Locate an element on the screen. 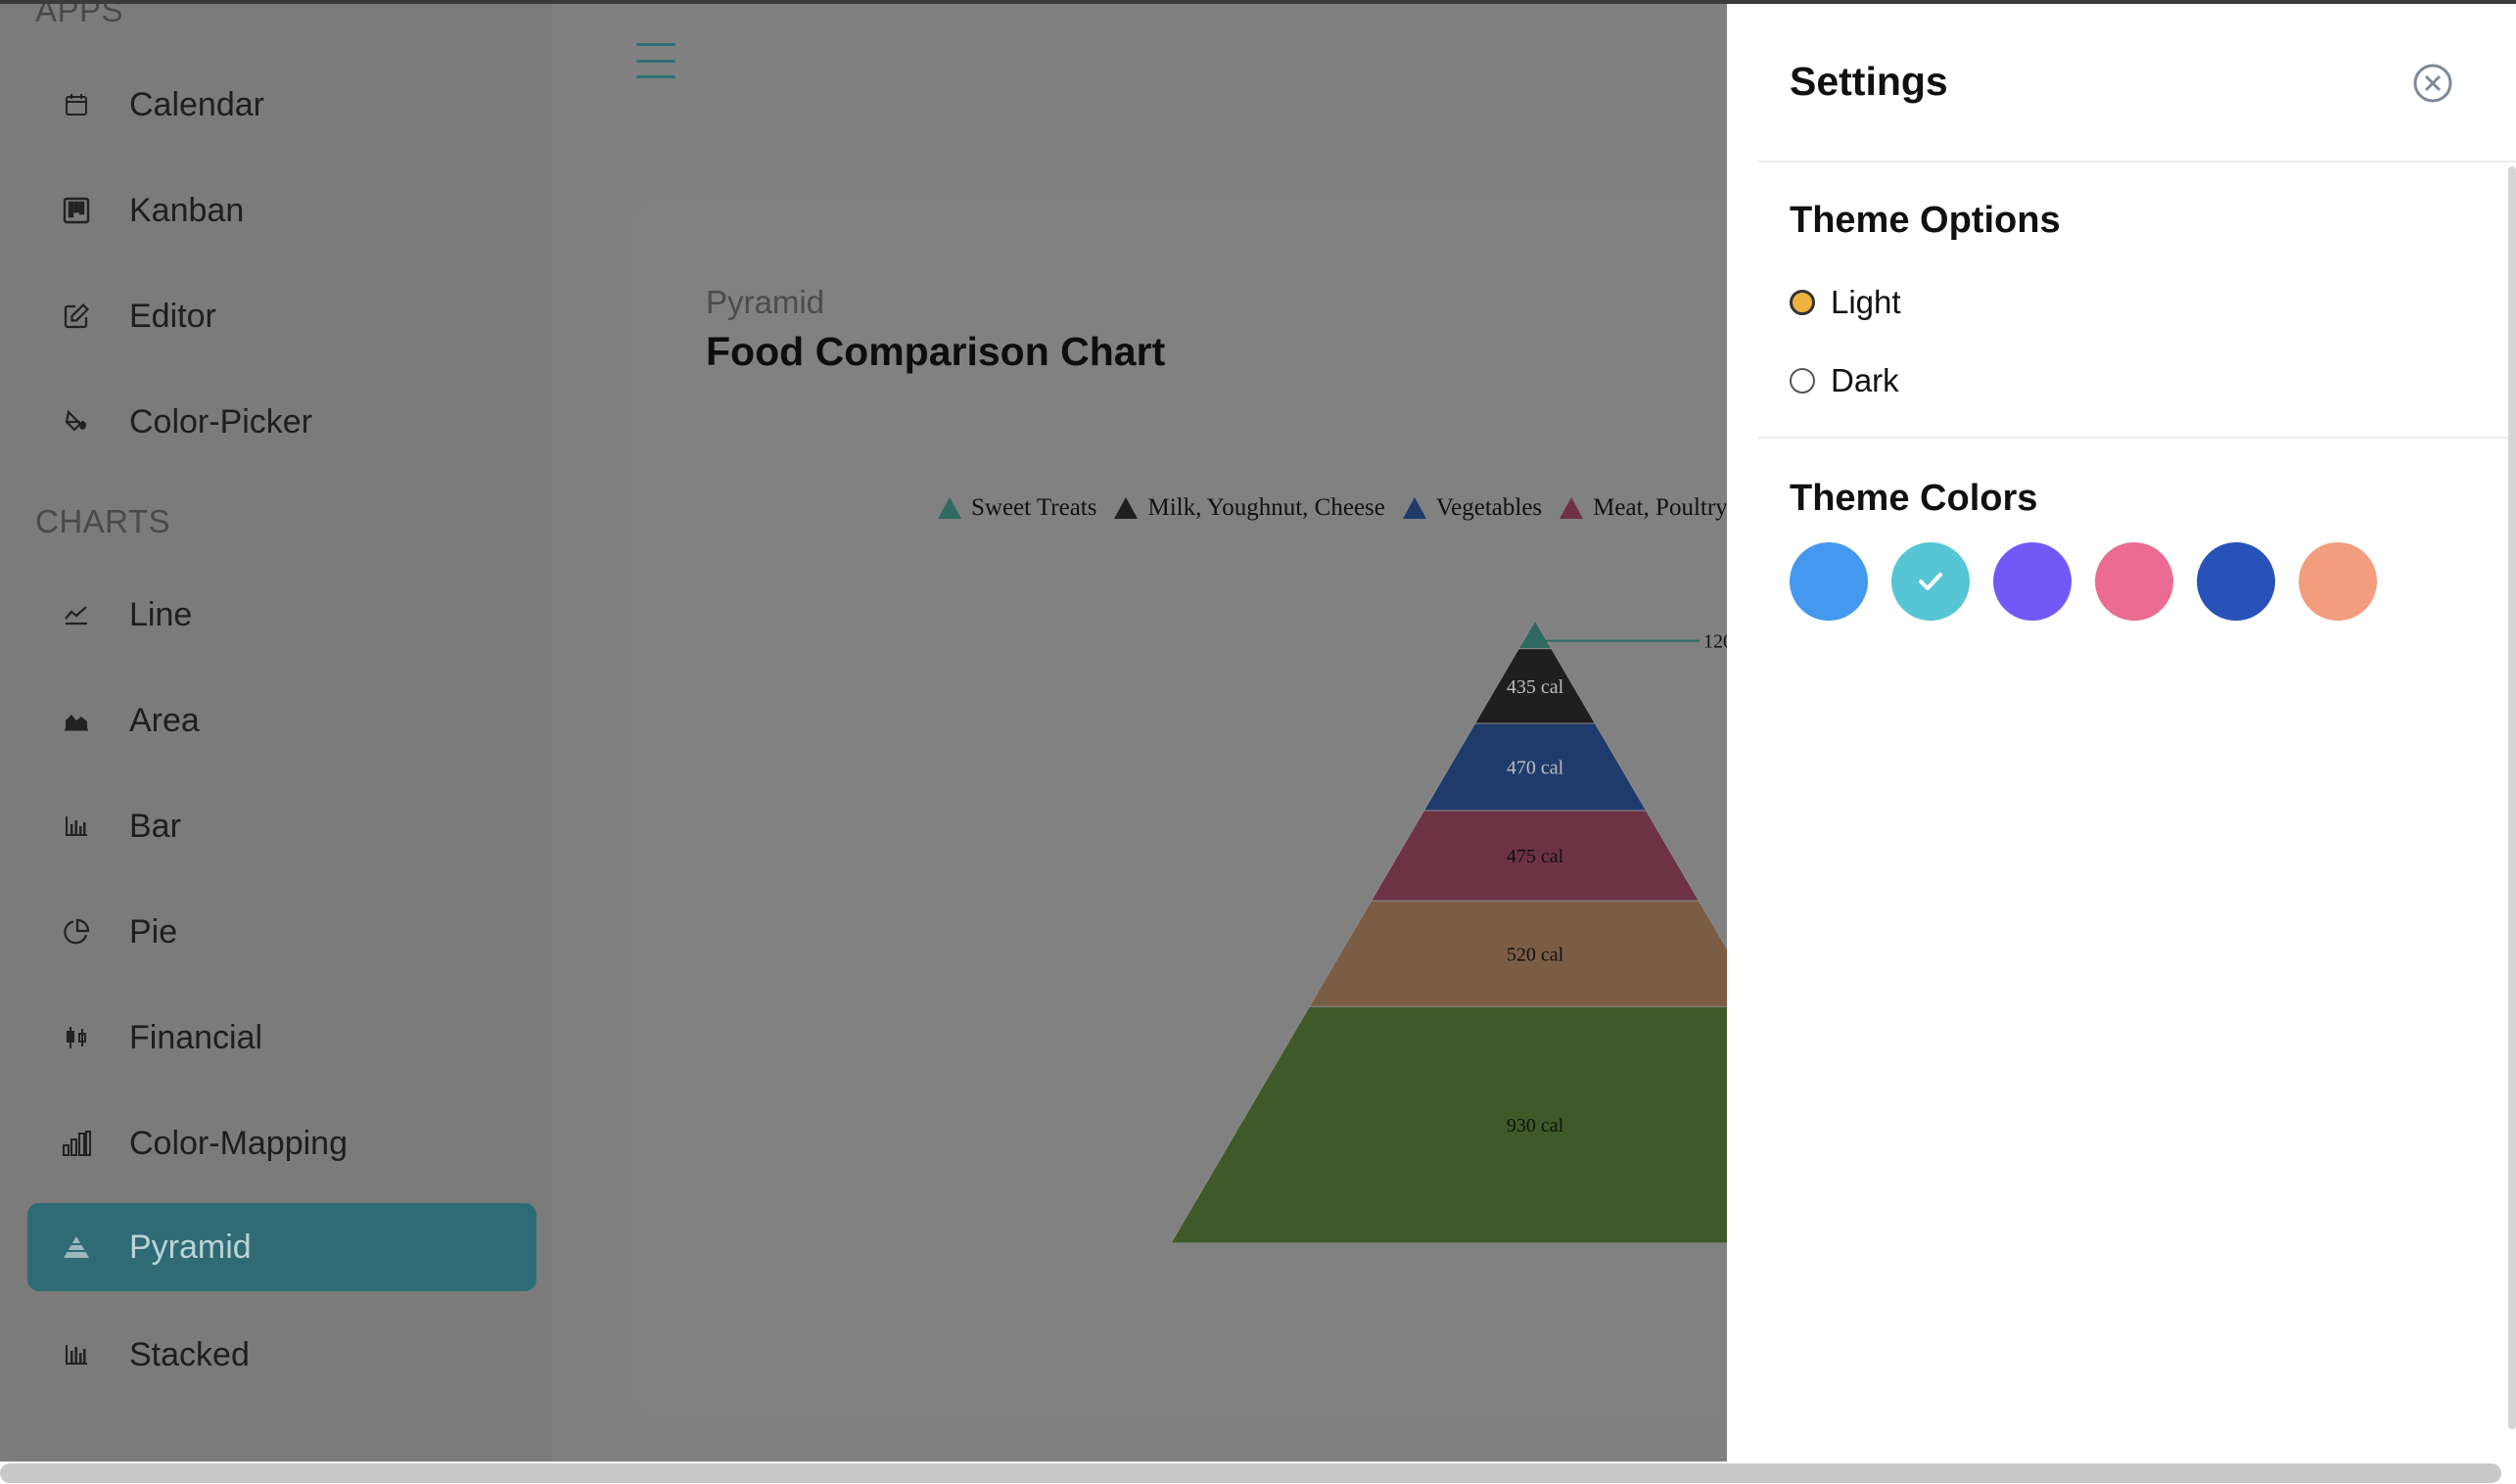  theme-colors-title: Theme Colors is located at coordinates (1914, 498).